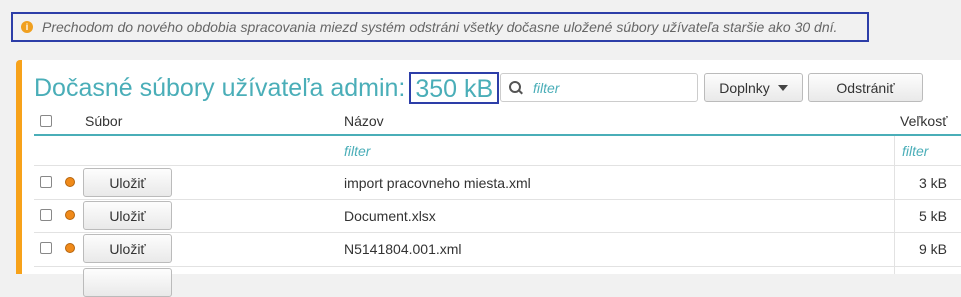  I want to click on addons-label: Doplnky, so click(744, 87).